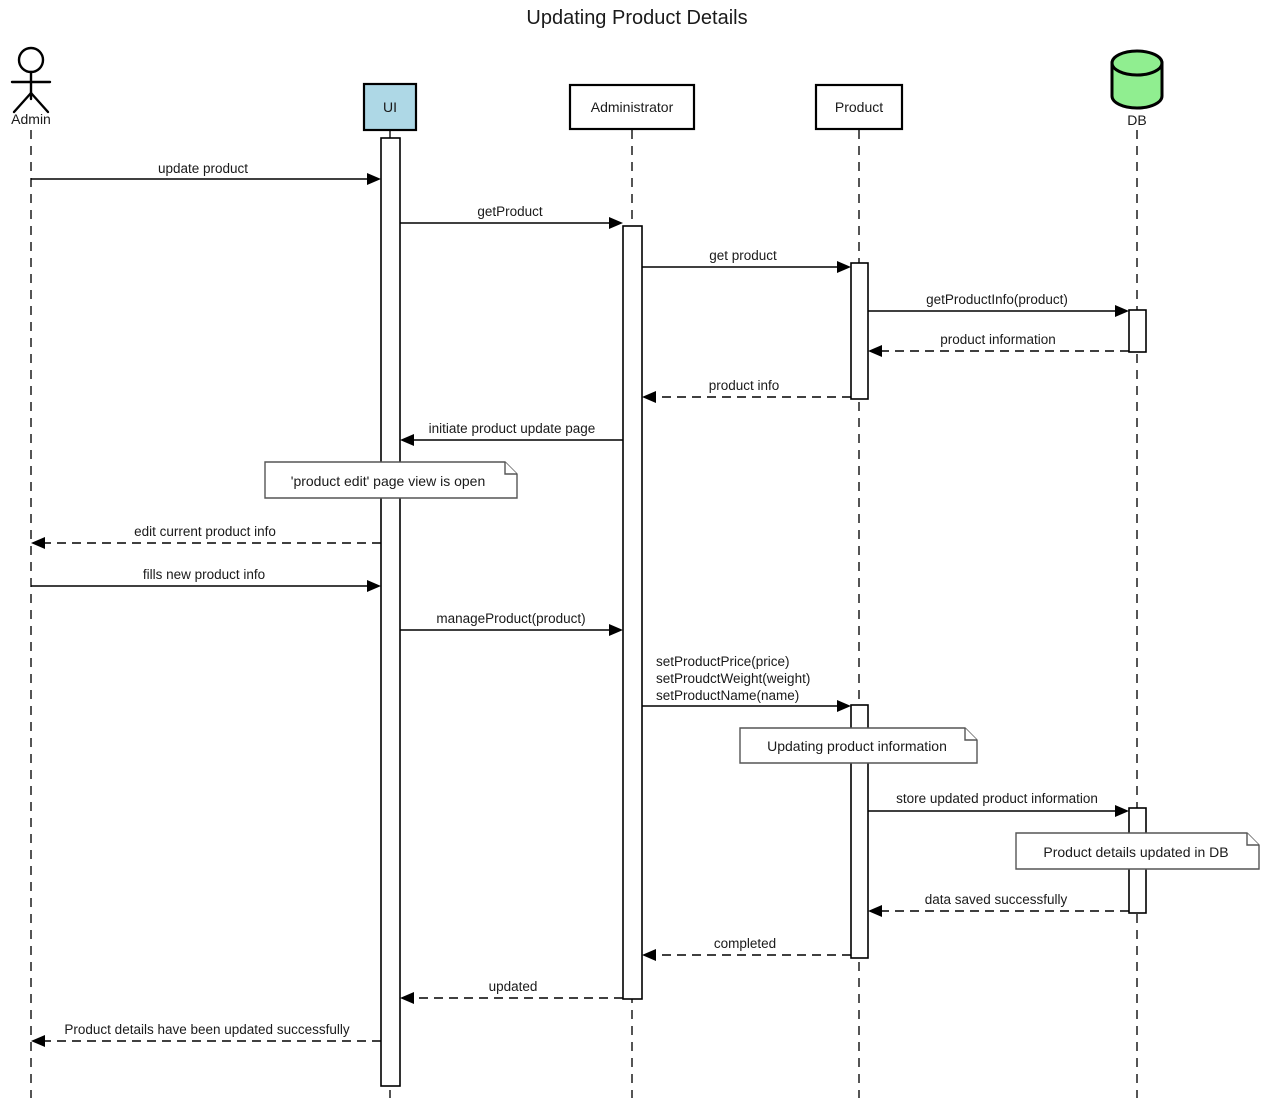 This screenshot has height=1098, width=1273. I want to click on participant-label-ui: UI, so click(390, 107).